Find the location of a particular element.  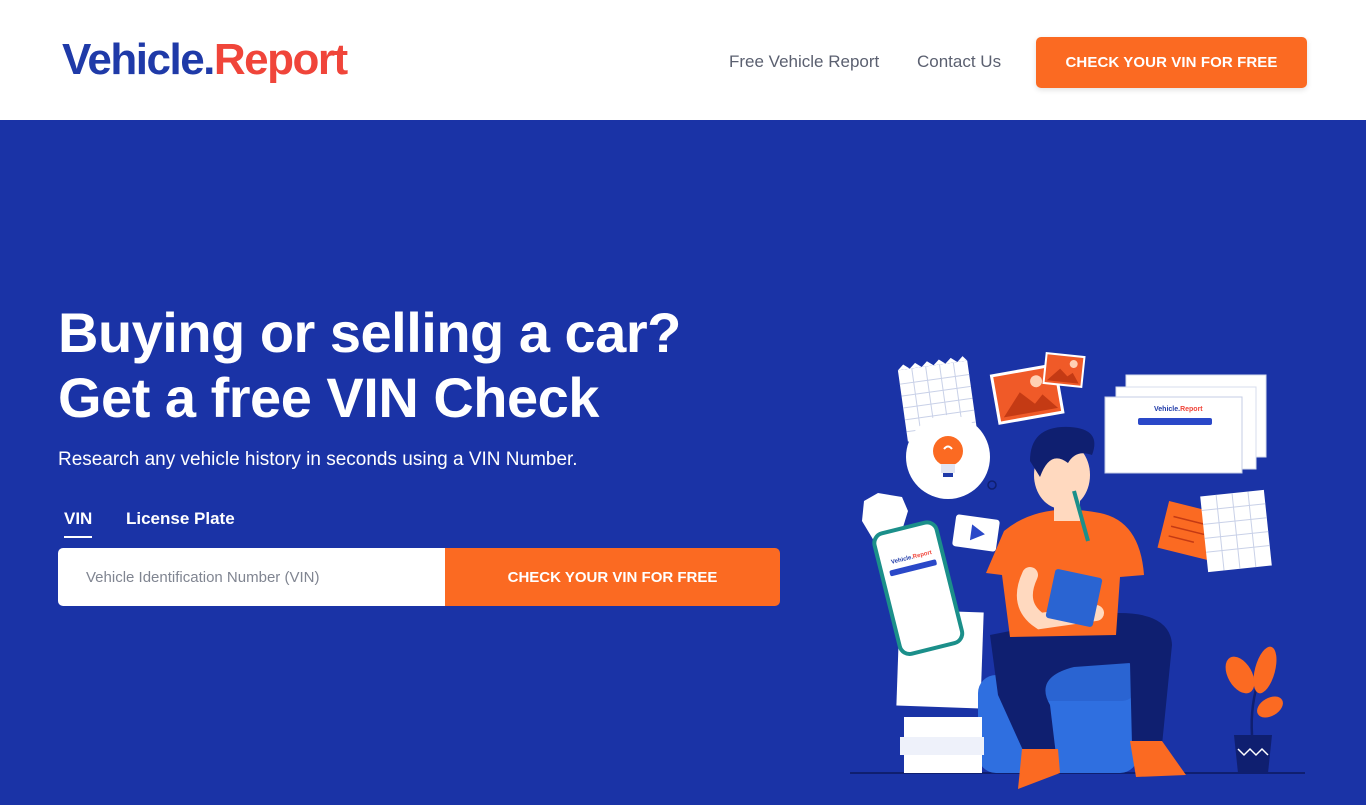

grid-note-right is located at coordinates (1236, 531).